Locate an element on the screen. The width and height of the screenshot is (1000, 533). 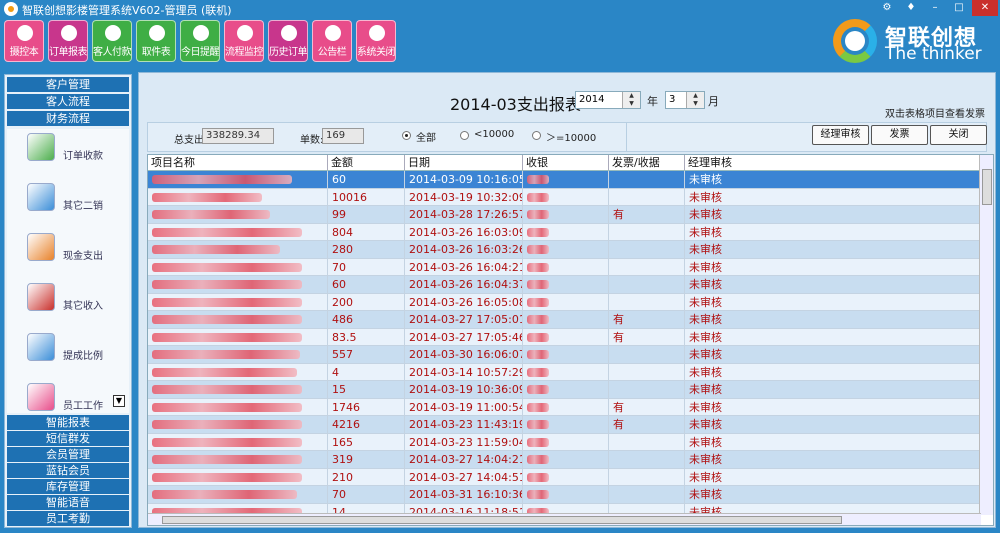
cell-date: 2014-03-27 14:04:21 is located at coordinates (464, 459).